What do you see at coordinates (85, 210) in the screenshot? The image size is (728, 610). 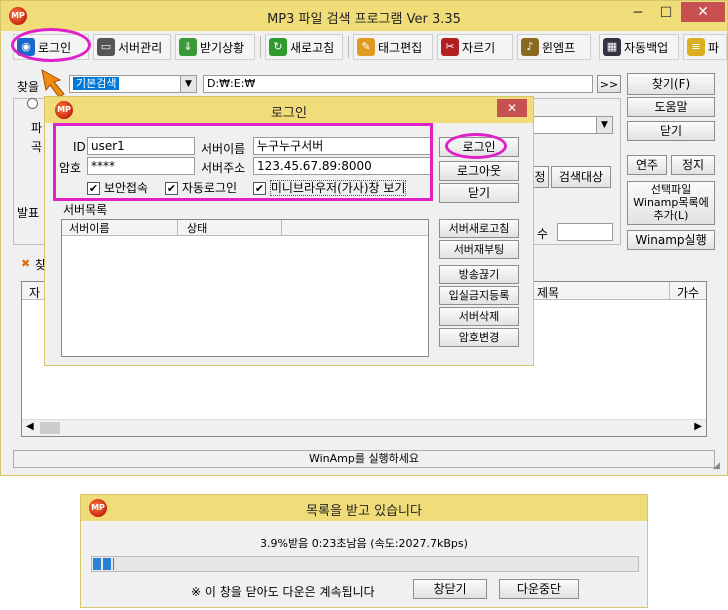 I see `server-list-label: 서버목록` at bounding box center [85, 210].